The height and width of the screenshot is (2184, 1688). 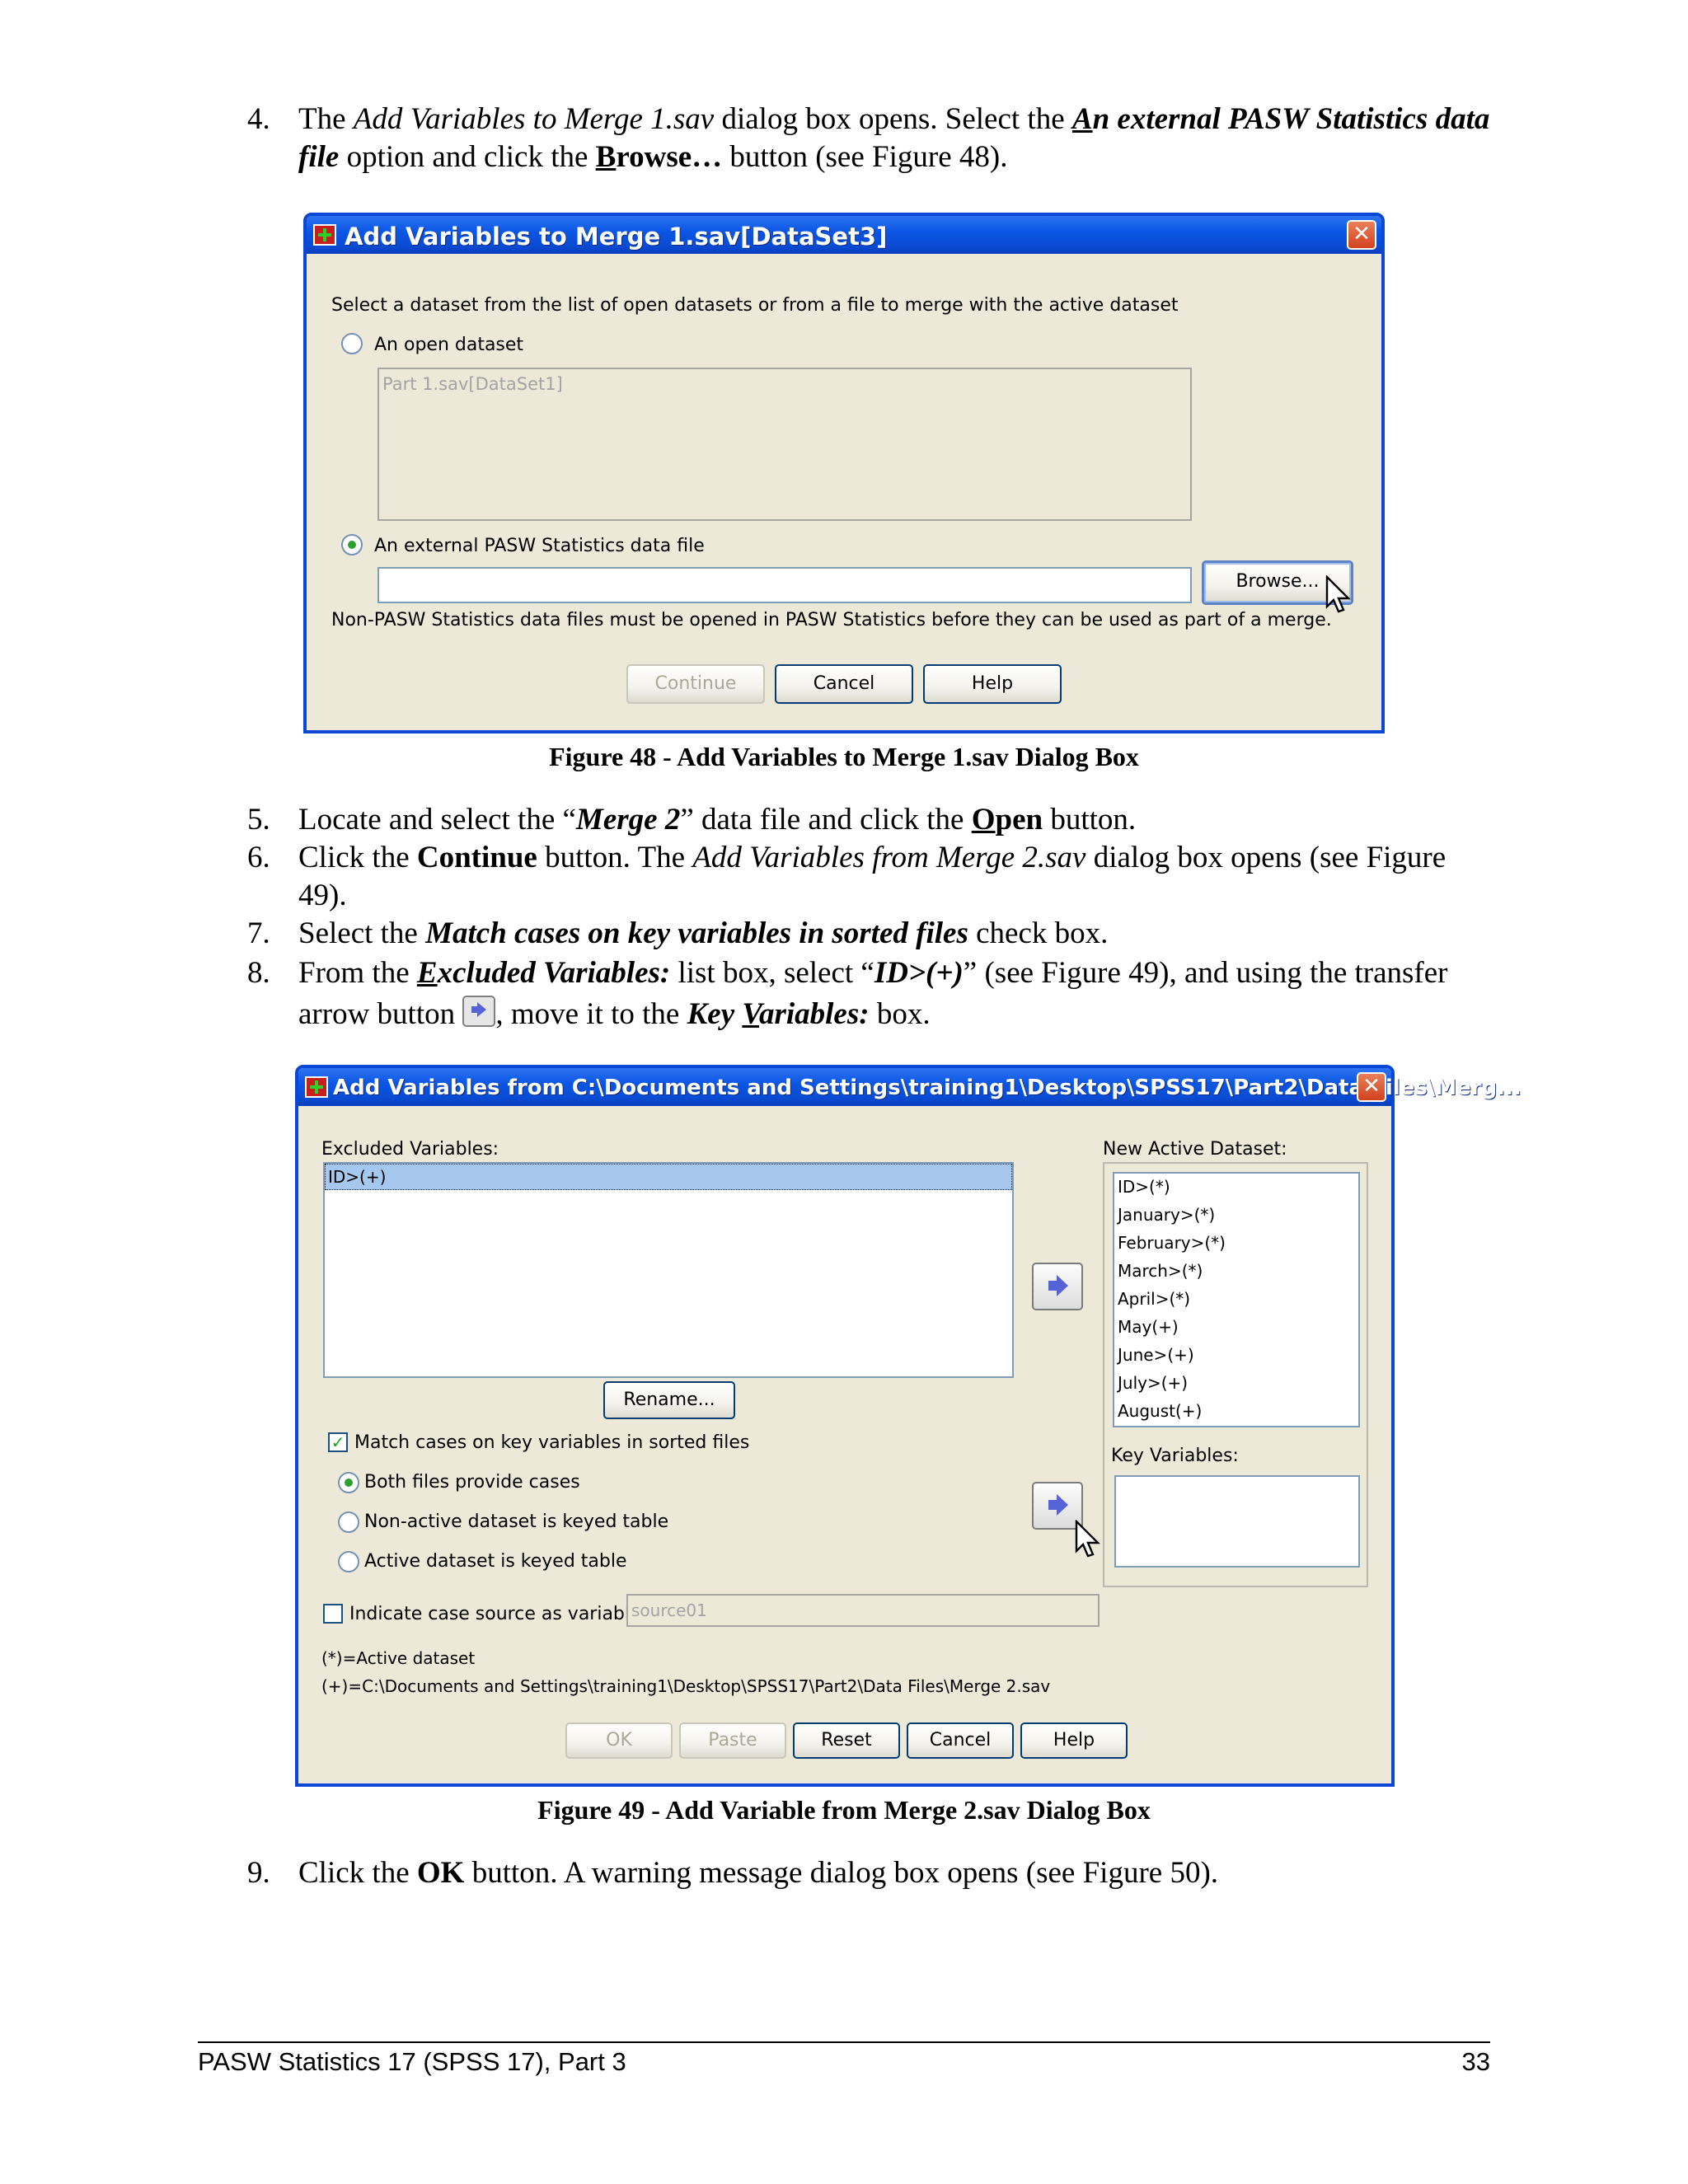 I want to click on key-variables-list, so click(x=1237, y=1521).